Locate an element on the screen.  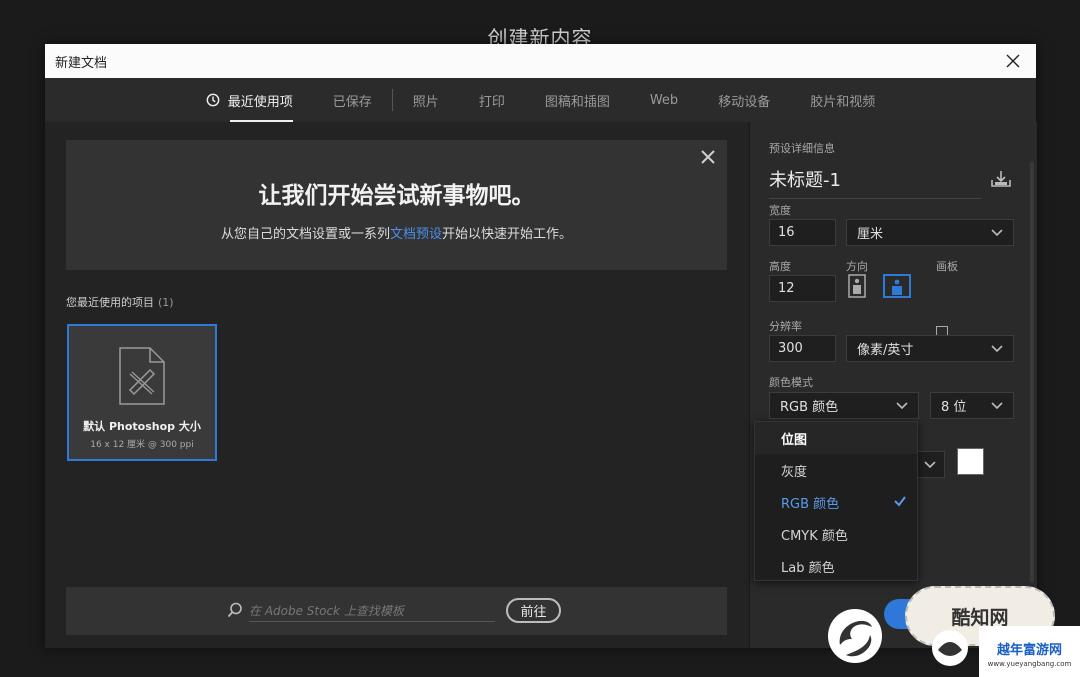
menu-item-label: Lab 颜色 is located at coordinates (808, 568).